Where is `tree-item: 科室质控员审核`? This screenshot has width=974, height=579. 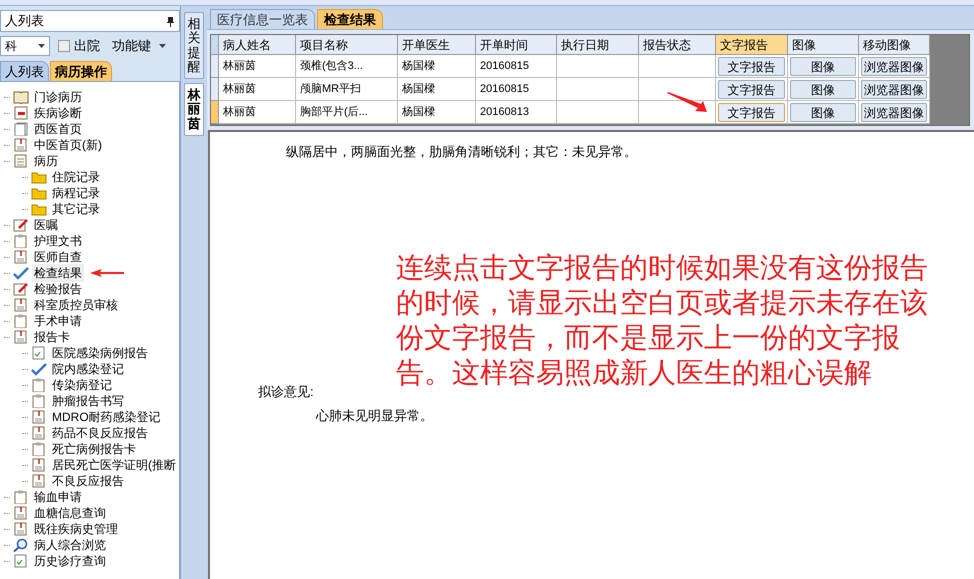 tree-item: 科室质控员审核 is located at coordinates (76, 305).